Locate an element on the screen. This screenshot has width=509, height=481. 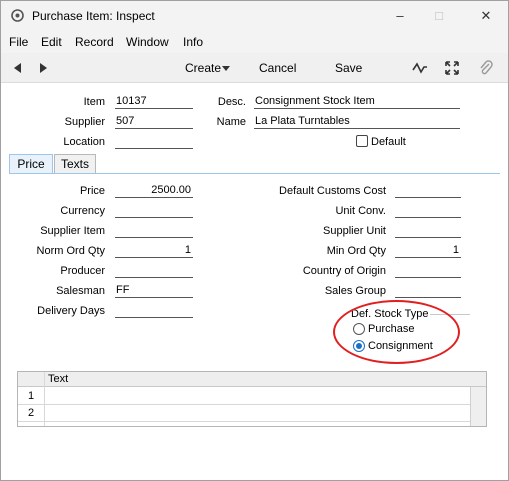
tab-texts: Texts is located at coordinates (75, 164).